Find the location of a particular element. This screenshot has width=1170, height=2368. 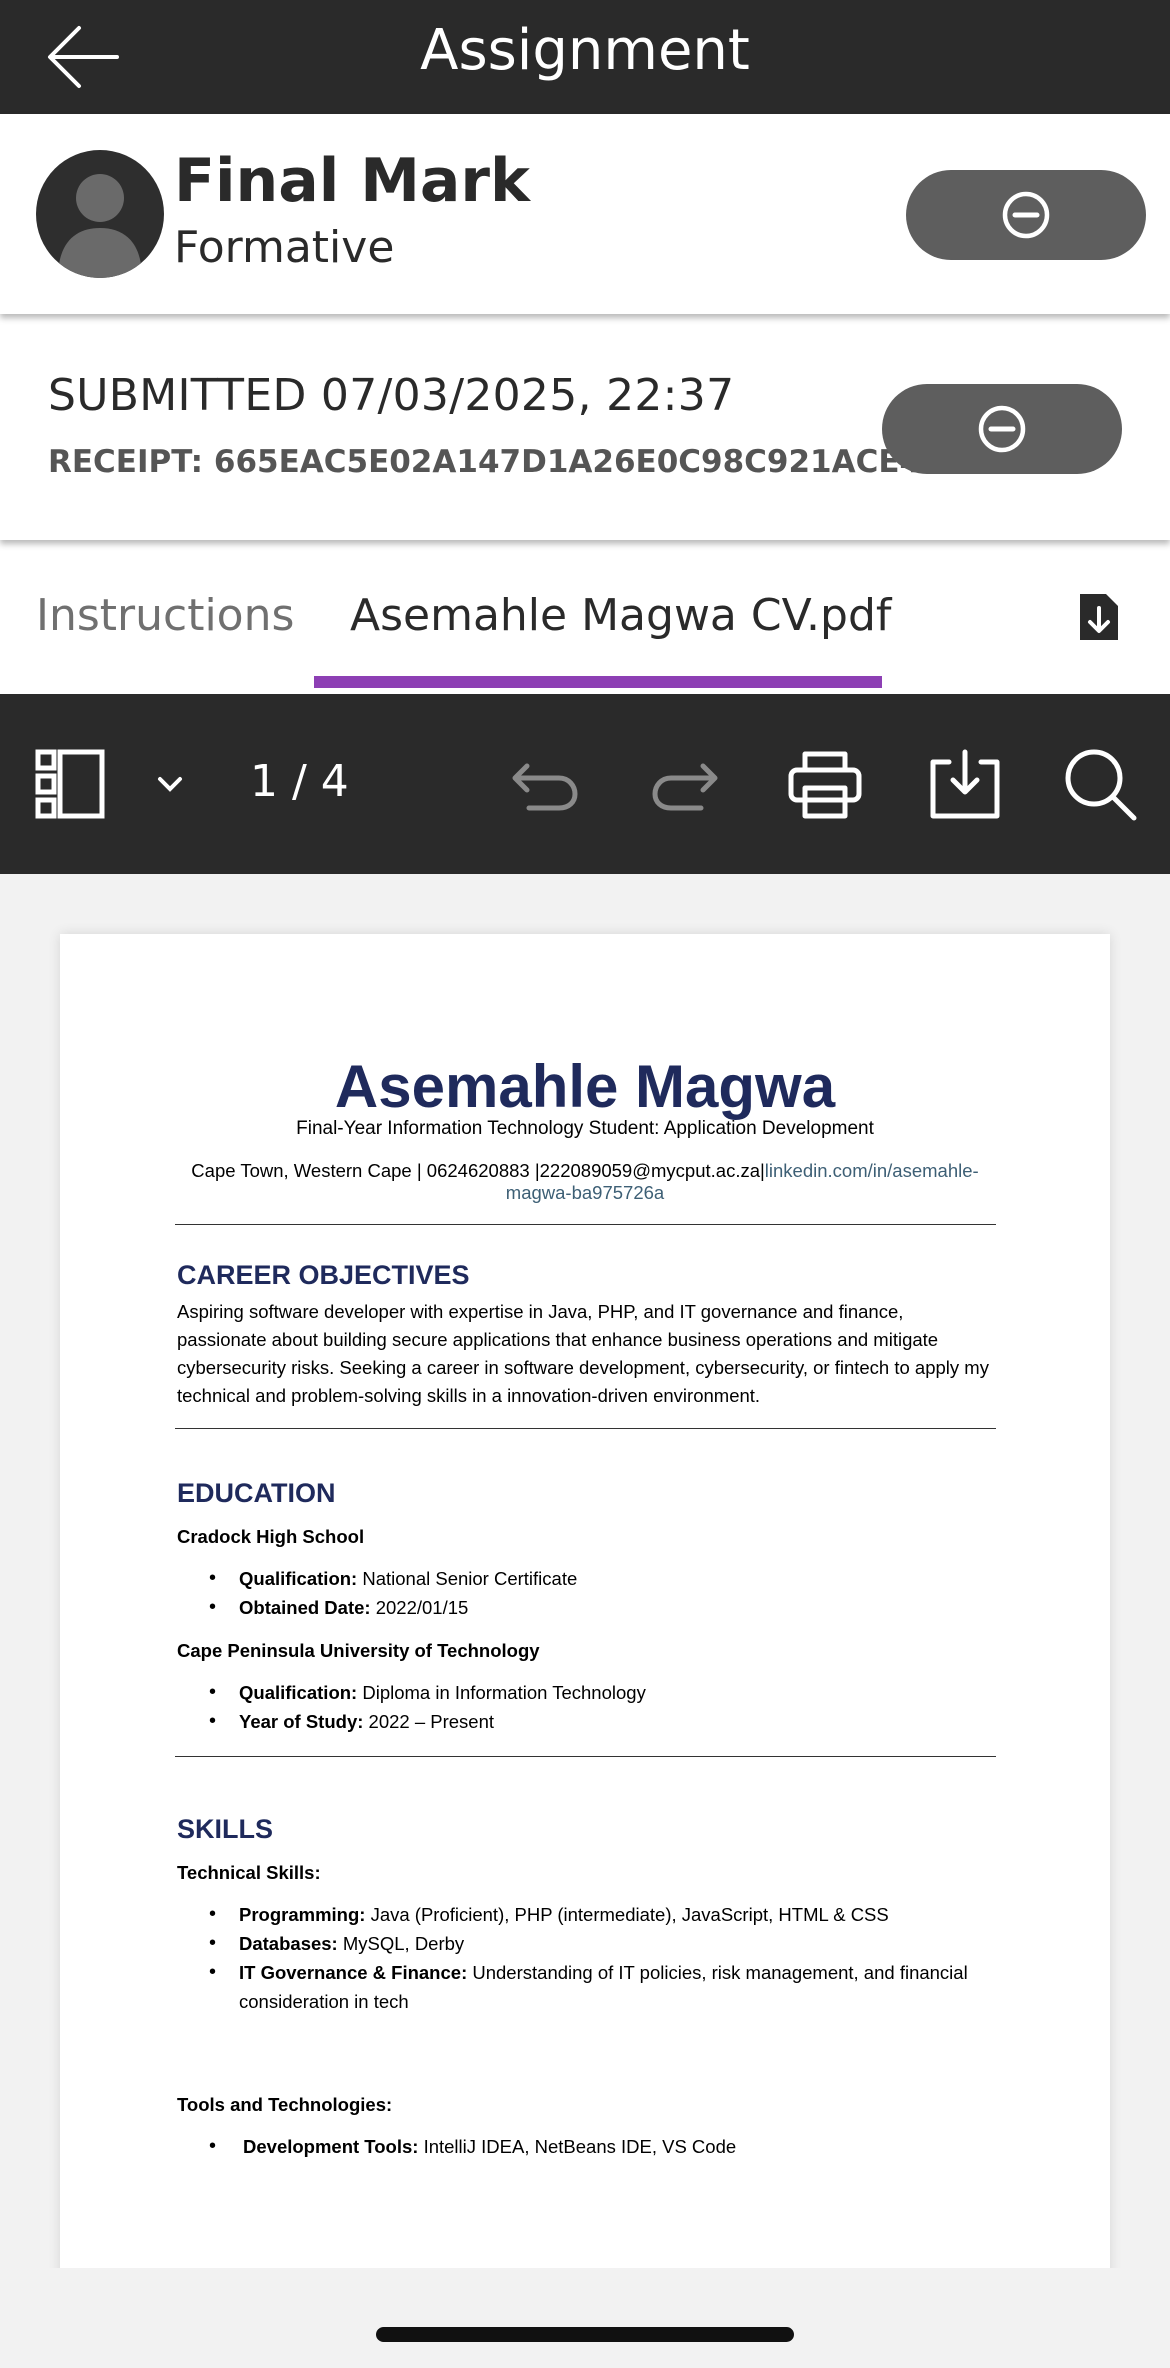

app-bar: Assignment is located at coordinates (585, 57).